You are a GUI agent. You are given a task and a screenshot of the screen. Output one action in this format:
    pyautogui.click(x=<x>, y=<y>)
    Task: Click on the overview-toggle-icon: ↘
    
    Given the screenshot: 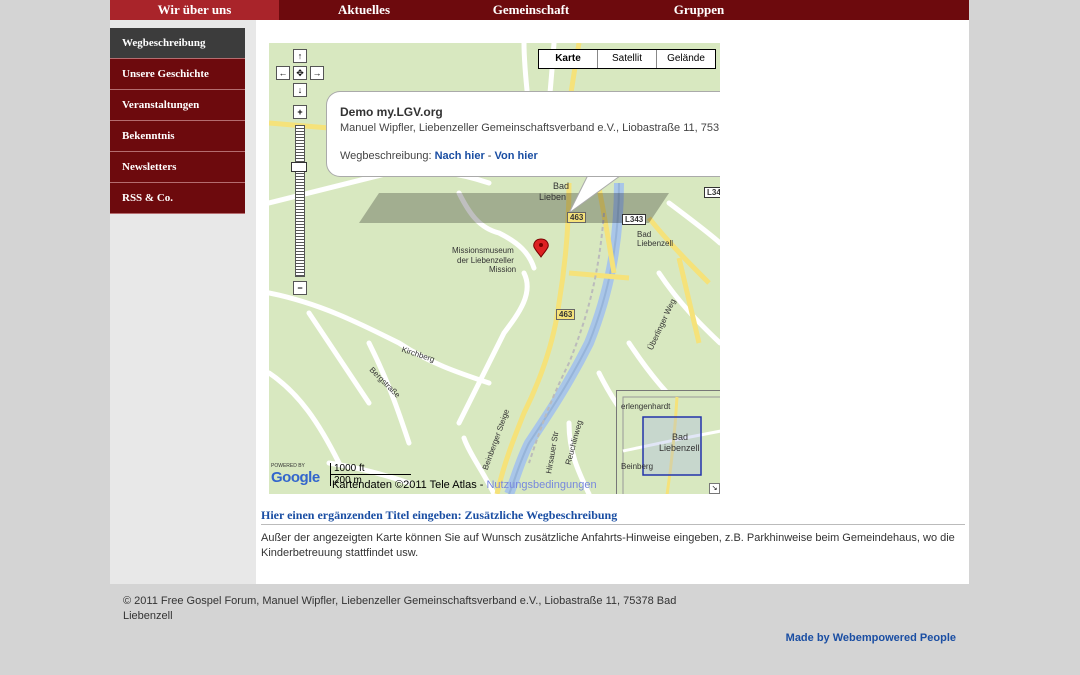 What is the action you would take?
    pyautogui.click(x=714, y=488)
    